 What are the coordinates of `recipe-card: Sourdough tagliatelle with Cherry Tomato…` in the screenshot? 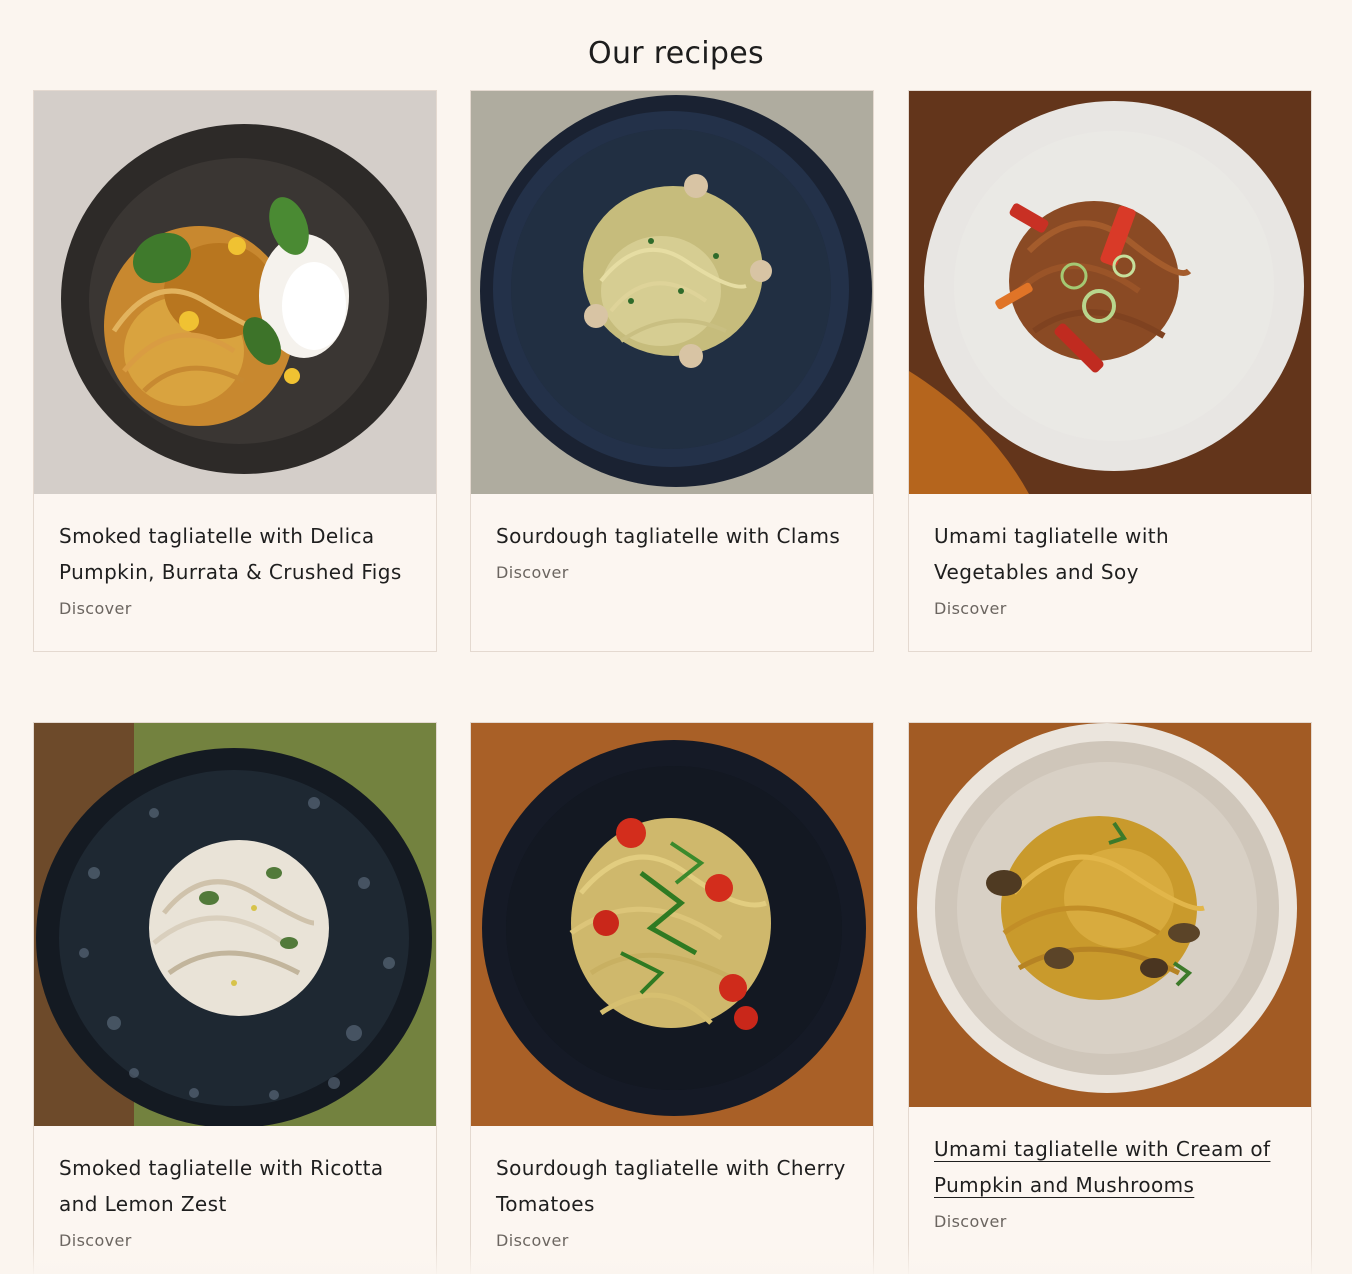 It's located at (672, 998).